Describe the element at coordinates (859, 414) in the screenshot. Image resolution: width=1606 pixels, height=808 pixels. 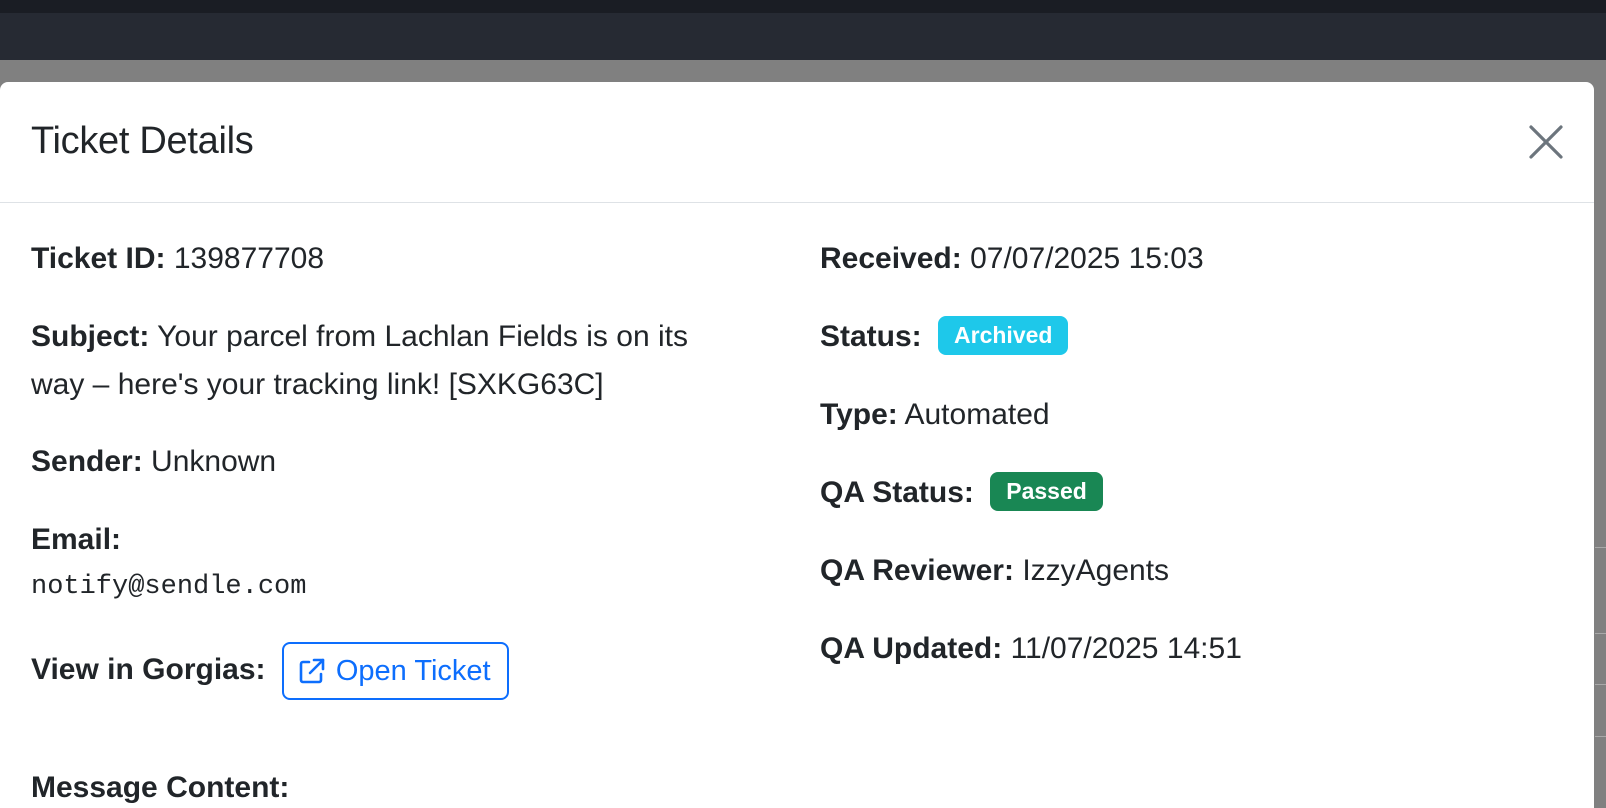
I see `type-label: Type:` at that location.